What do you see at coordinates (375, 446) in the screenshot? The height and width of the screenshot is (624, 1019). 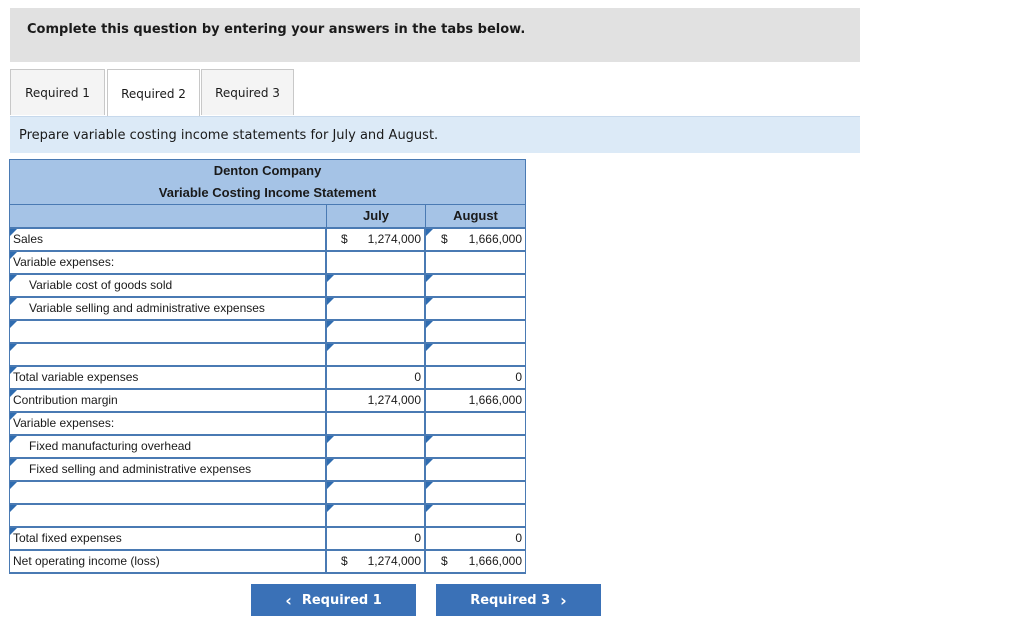 I see `fixed-mfg-july-input` at bounding box center [375, 446].